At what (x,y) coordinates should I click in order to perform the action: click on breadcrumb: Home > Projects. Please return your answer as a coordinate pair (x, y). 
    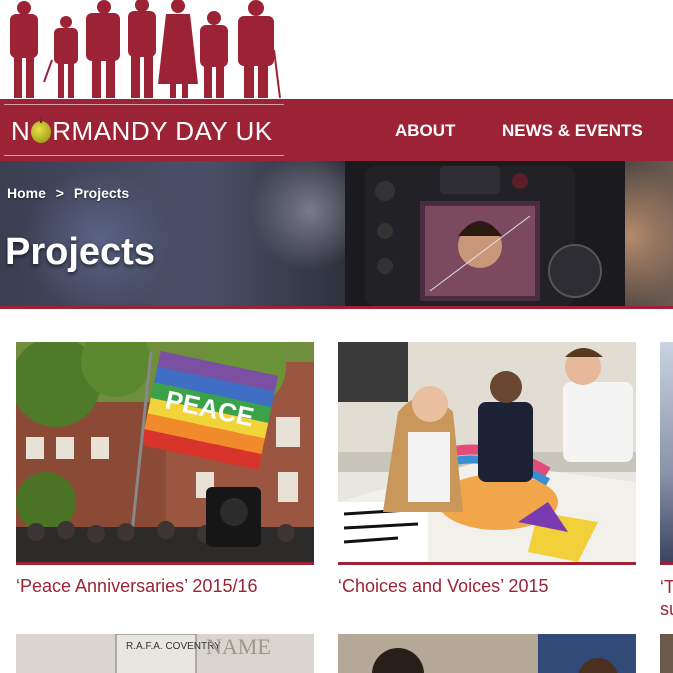
    Looking at the image, I should click on (68, 193).